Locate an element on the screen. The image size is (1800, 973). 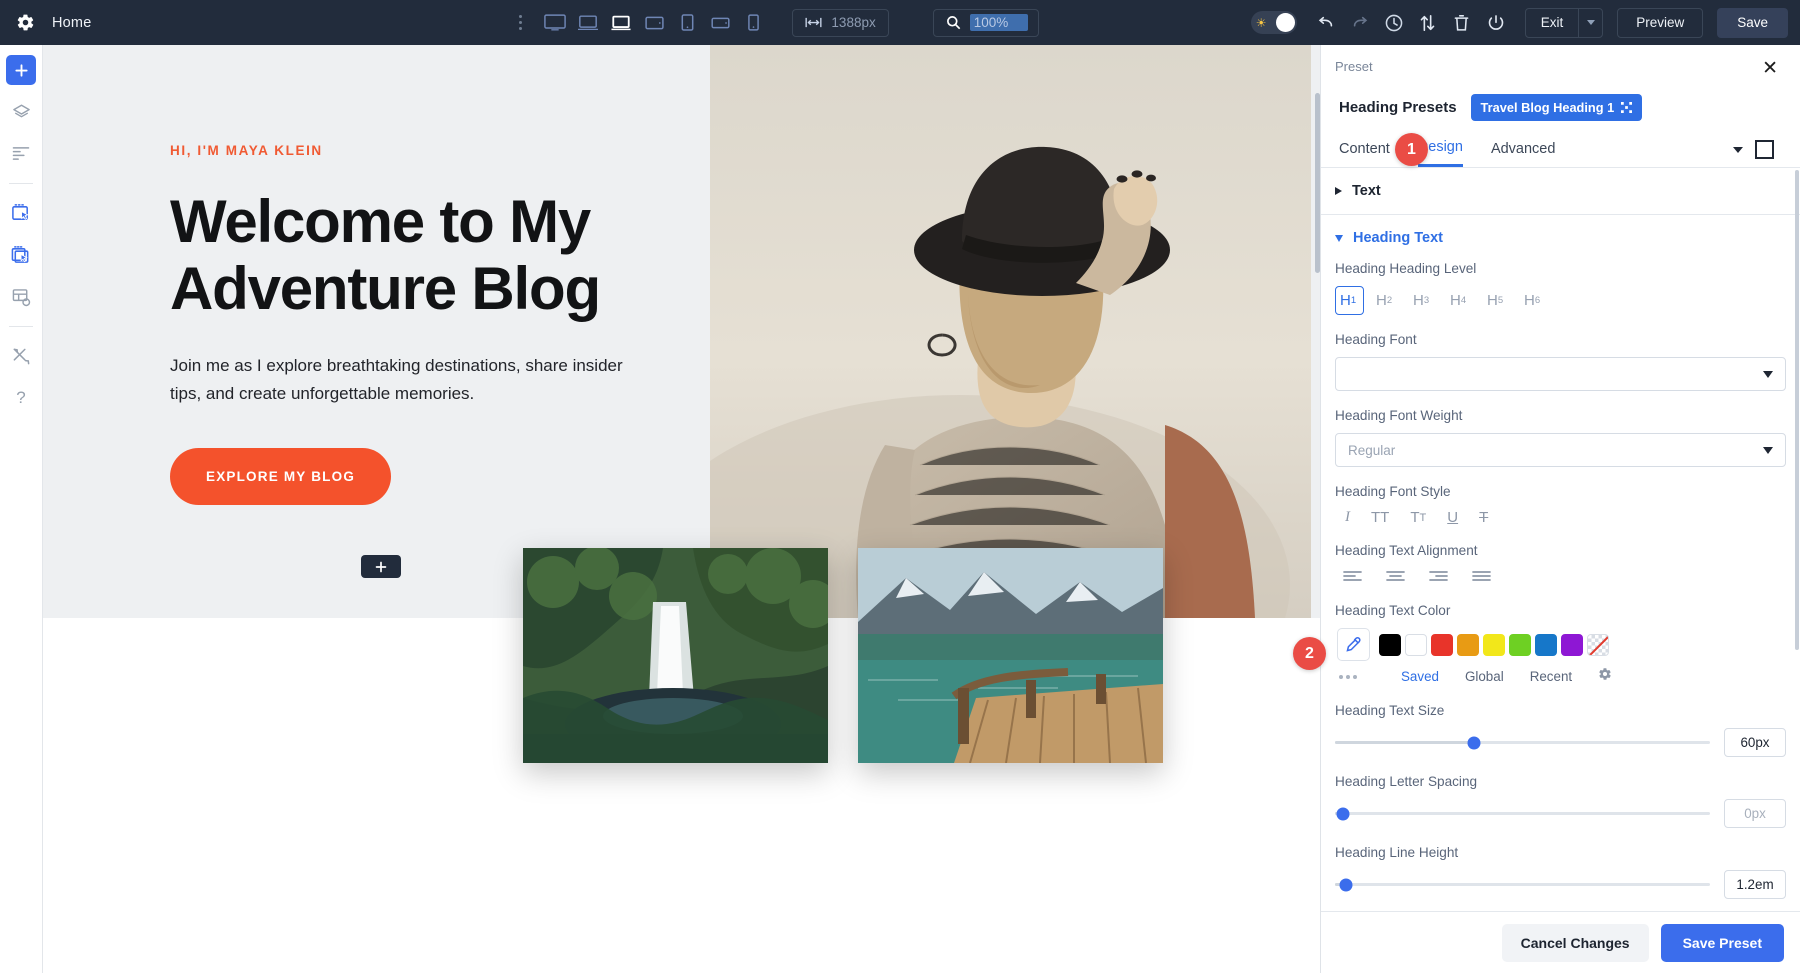
align-justify-icon is located at coordinates (1481, 577).